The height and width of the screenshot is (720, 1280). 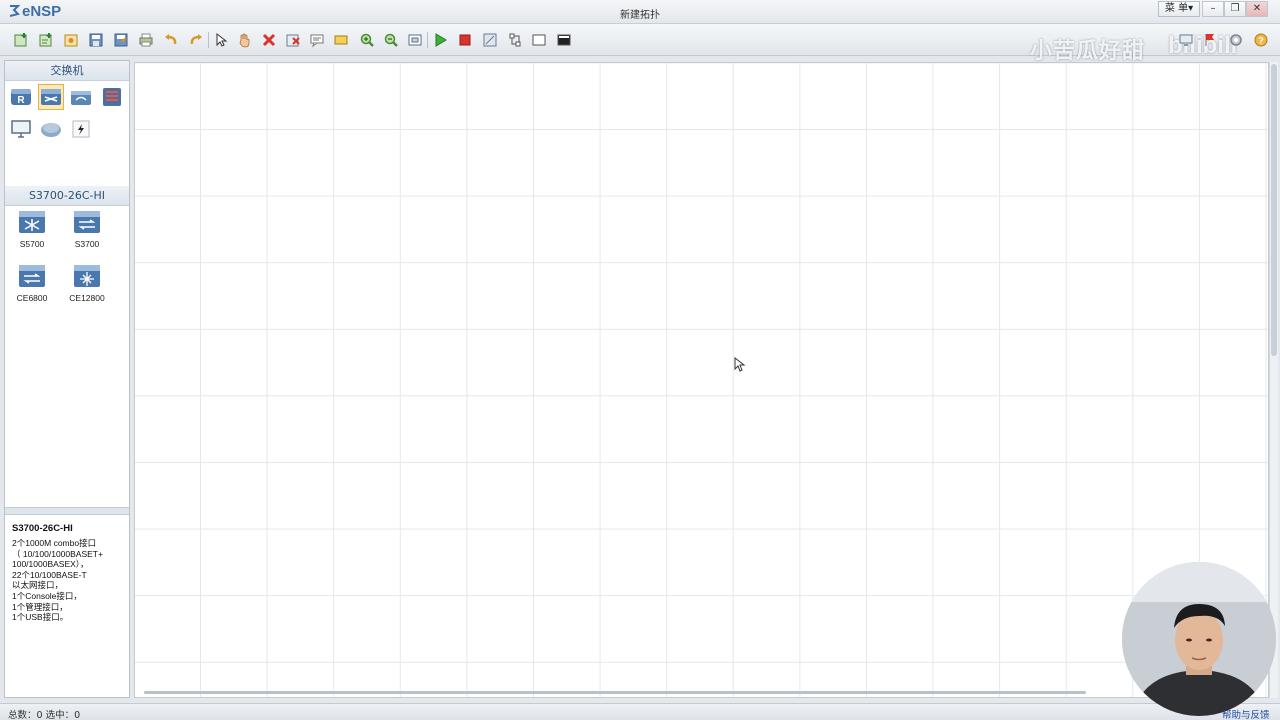 I want to click on ce12800-switch-icon, so click(x=87, y=276).